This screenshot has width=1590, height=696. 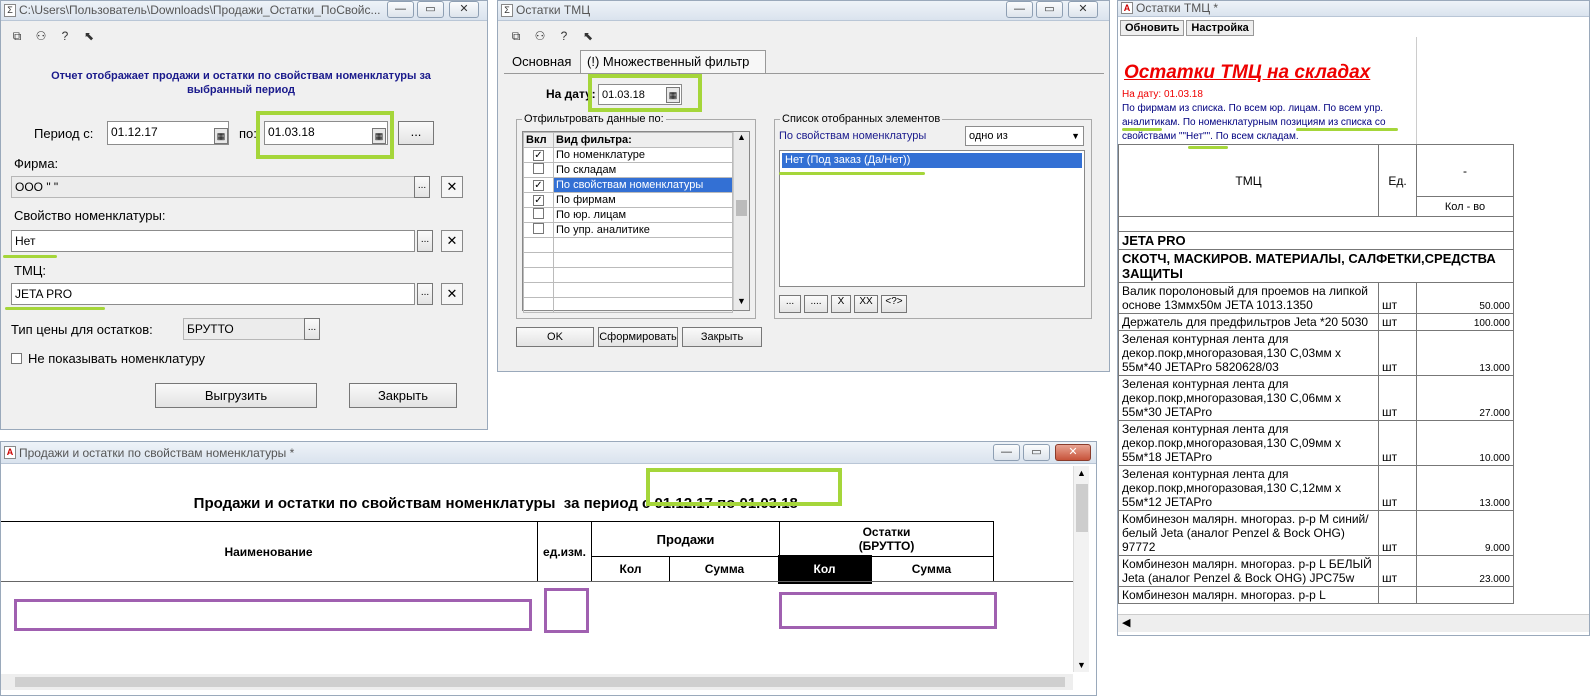 What do you see at coordinates (1353, 623) in the screenshot?
I see `horizontal-scrollbar: ◀` at bounding box center [1353, 623].